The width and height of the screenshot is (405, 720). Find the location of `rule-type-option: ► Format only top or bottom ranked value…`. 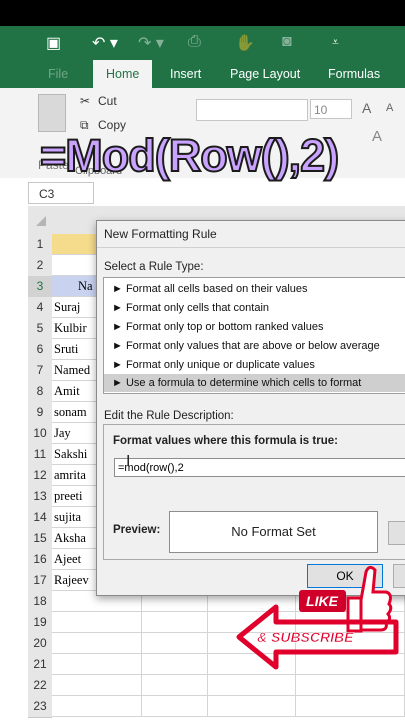

rule-type-option: ► Format only top or bottom ranked value… is located at coordinates (254, 327).